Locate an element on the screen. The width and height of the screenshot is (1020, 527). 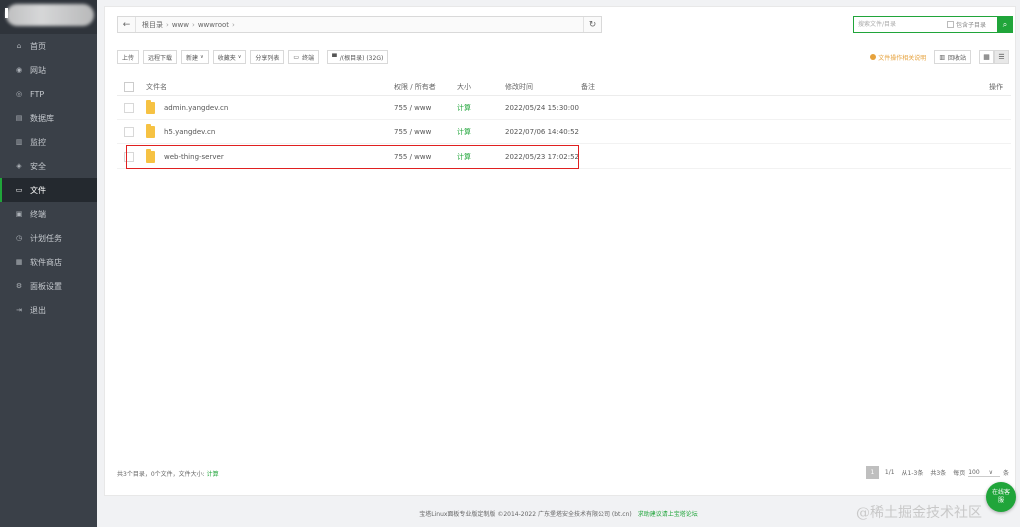
breadcrumb: 根目录 › www › wwwroot › is located at coordinates (187, 25).